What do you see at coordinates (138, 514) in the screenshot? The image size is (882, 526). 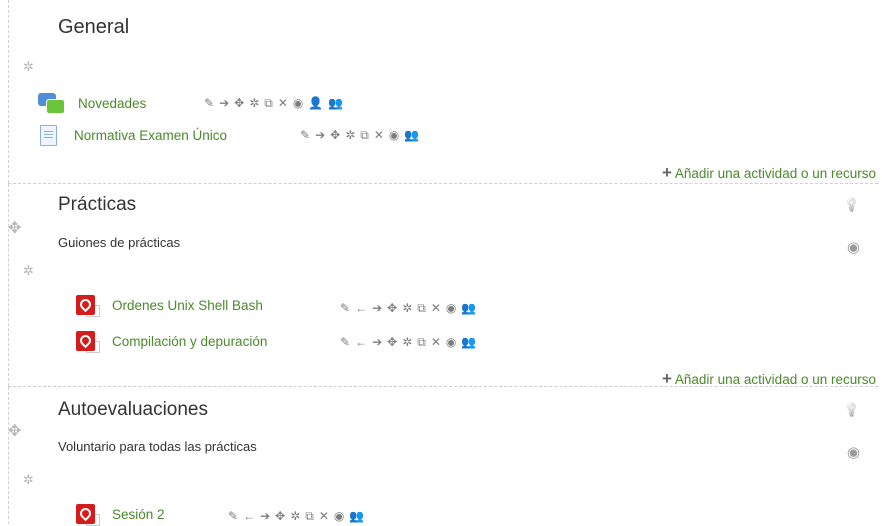 I see `activity-link: Sesión 2` at bounding box center [138, 514].